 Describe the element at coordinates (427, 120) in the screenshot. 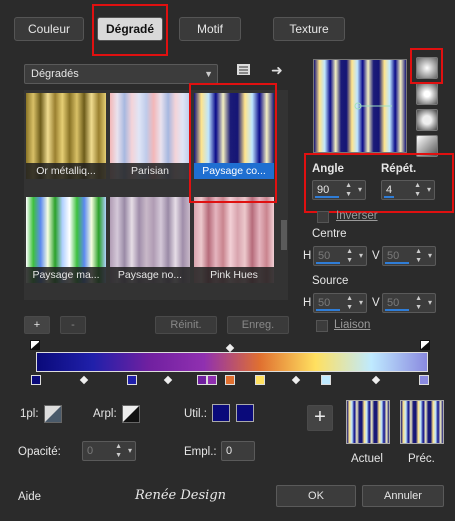

I see `rectangular-style-button` at that location.